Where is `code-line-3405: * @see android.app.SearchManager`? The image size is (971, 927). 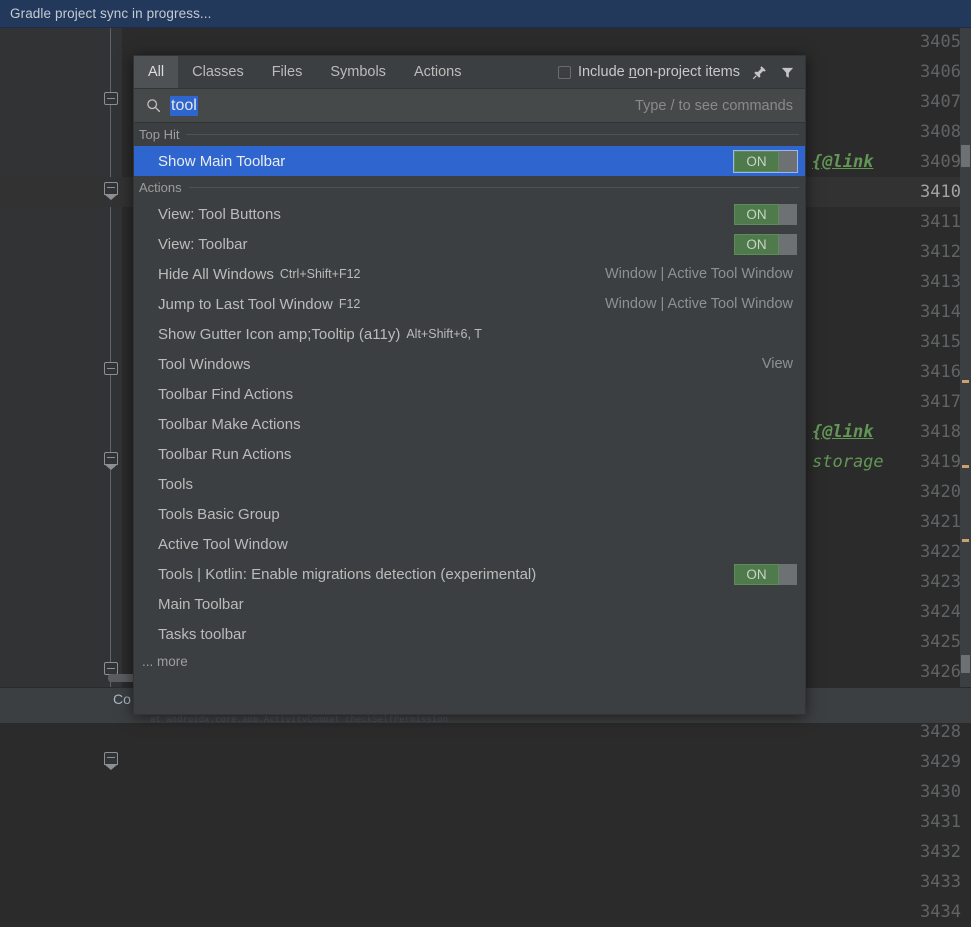
code-line-3405: * @see android.app.SearchManager is located at coordinates (373, 54).